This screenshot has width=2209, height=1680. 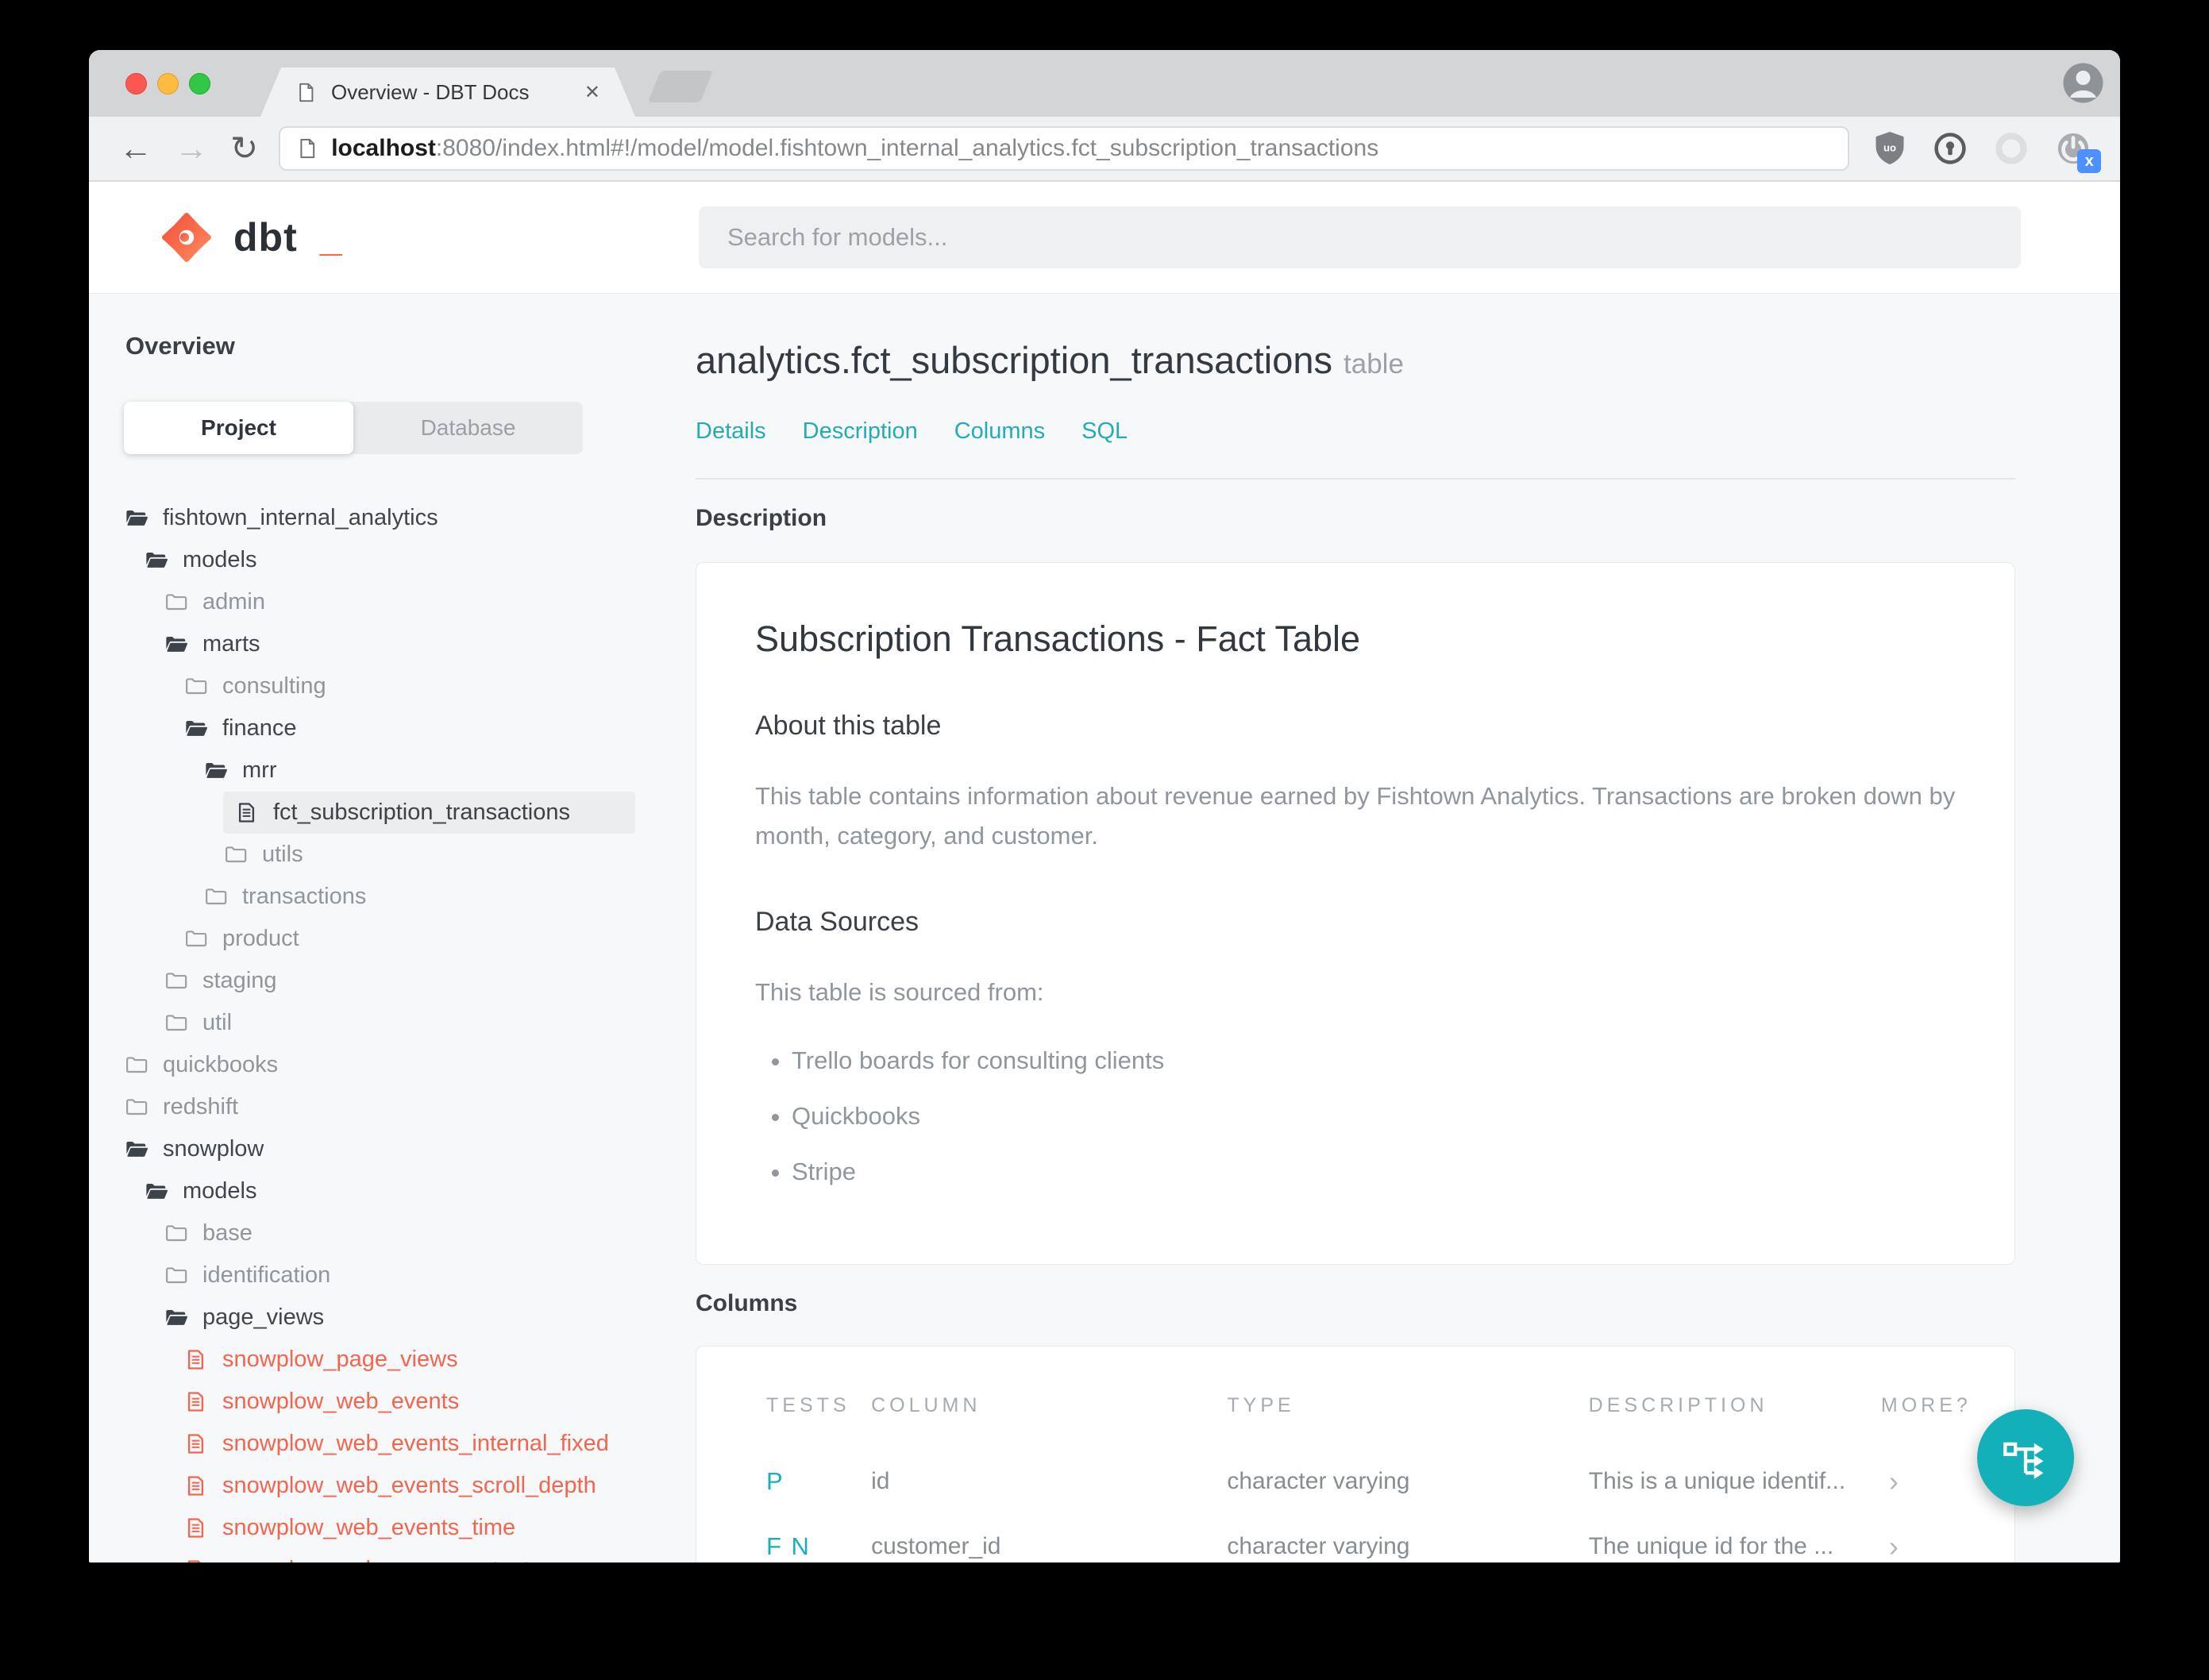 I want to click on tree-item-snowplow_web_page_context: snowplow_web_page_context, so click(x=409, y=1555).